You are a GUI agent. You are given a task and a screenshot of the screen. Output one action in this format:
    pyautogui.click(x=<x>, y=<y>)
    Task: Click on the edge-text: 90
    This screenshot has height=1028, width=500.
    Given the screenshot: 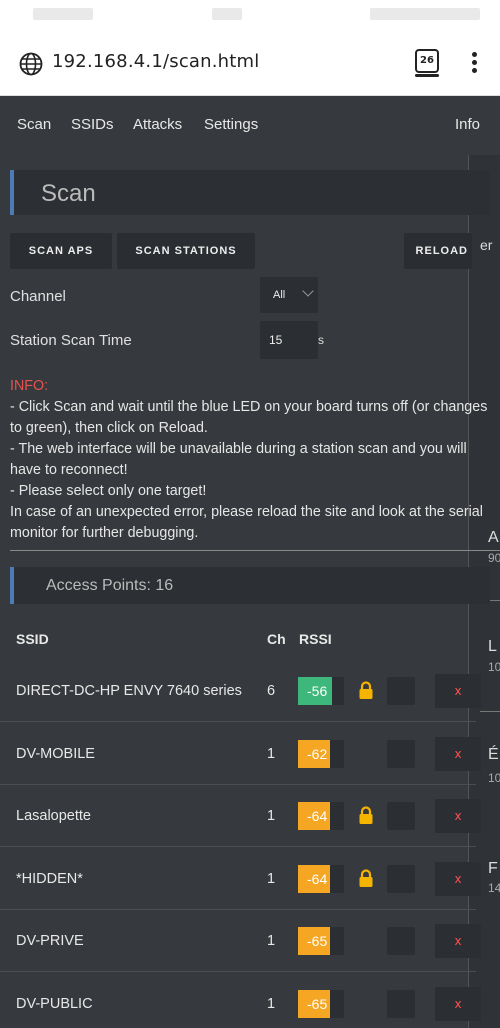 What is the action you would take?
    pyautogui.click(x=494, y=558)
    